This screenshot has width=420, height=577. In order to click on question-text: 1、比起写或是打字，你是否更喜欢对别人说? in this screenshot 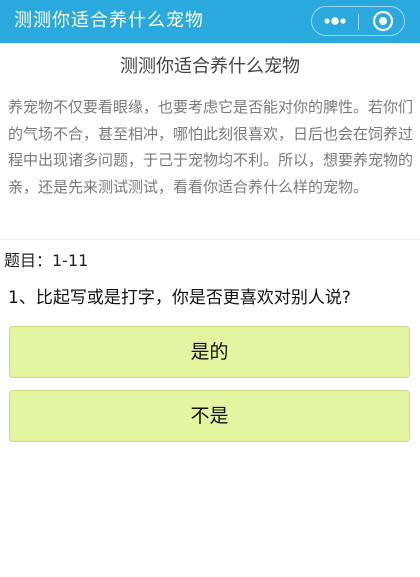, I will do `click(179, 298)`.